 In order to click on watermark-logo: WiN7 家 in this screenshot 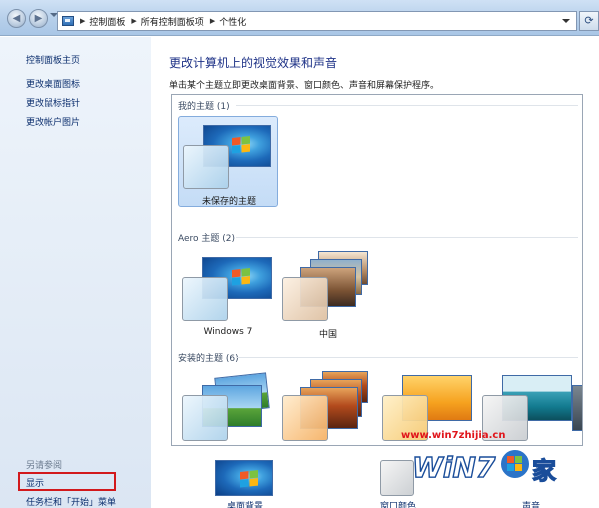, I will do `click(484, 467)`.